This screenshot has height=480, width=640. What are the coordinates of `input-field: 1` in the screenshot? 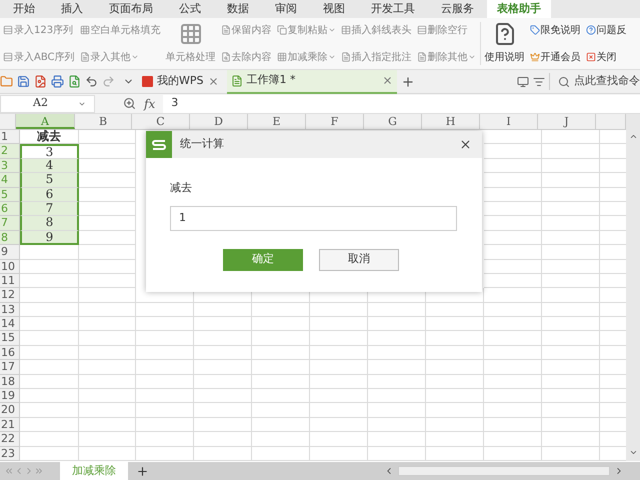 It's located at (313, 218).